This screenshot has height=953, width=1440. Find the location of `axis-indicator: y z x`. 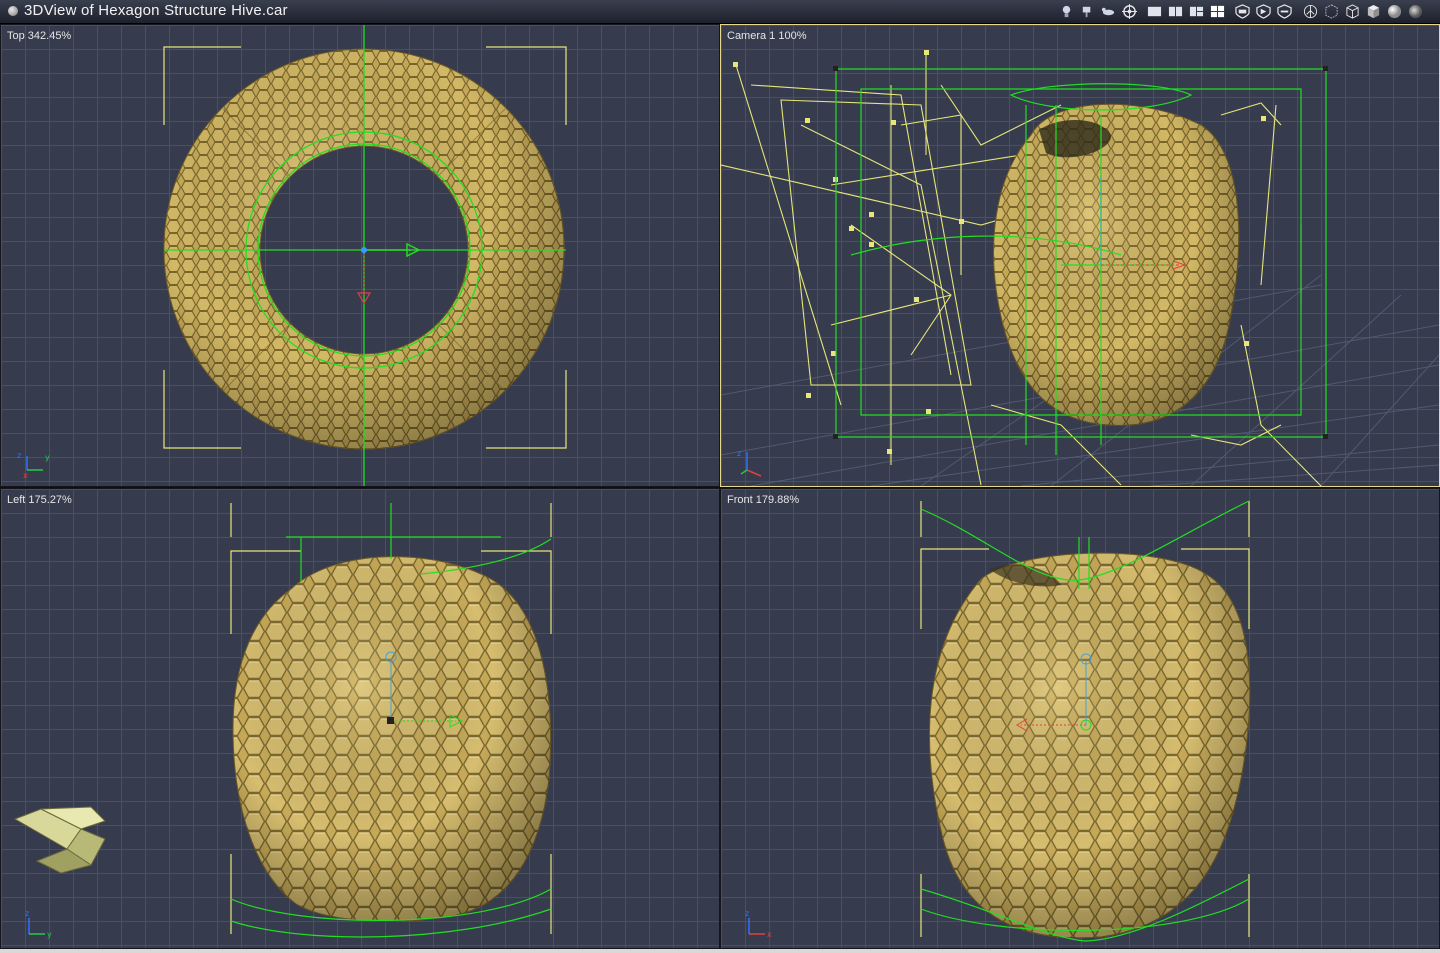

axis-indicator: y z x is located at coordinates (35, 463).